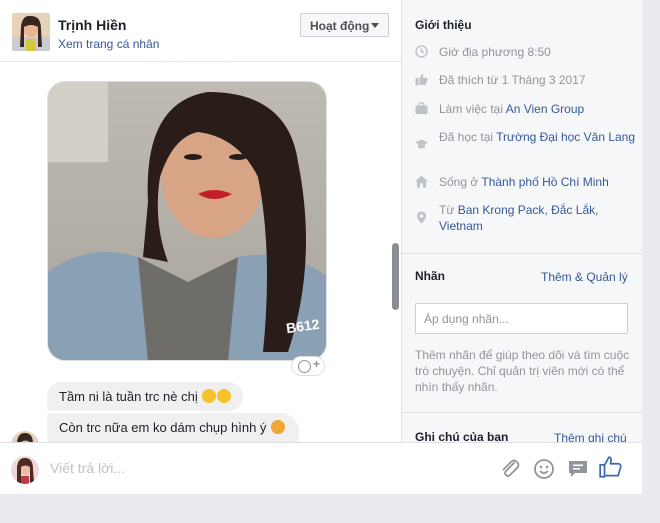  Describe the element at coordinates (430, 276) in the screenshot. I see `labels-title: Nhãn` at that location.